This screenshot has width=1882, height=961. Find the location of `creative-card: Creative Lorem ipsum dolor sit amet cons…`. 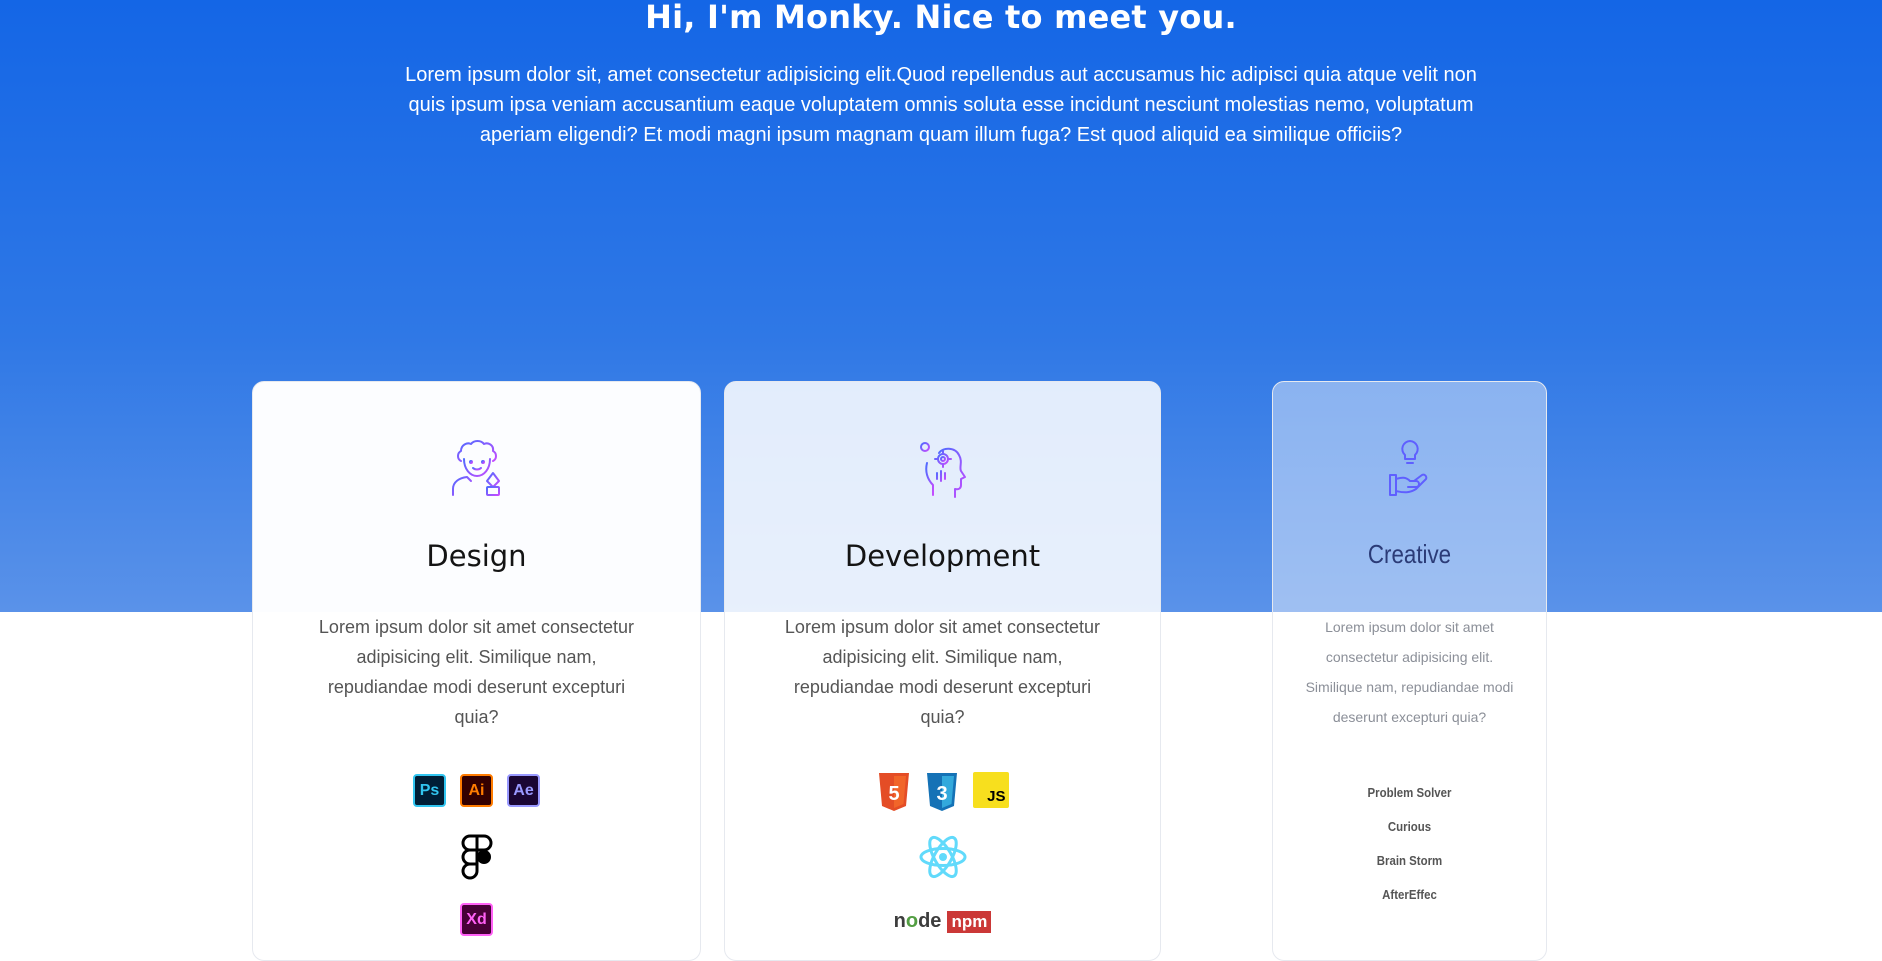

creative-card: Creative Lorem ipsum dolor sit amet cons… is located at coordinates (1409, 671).